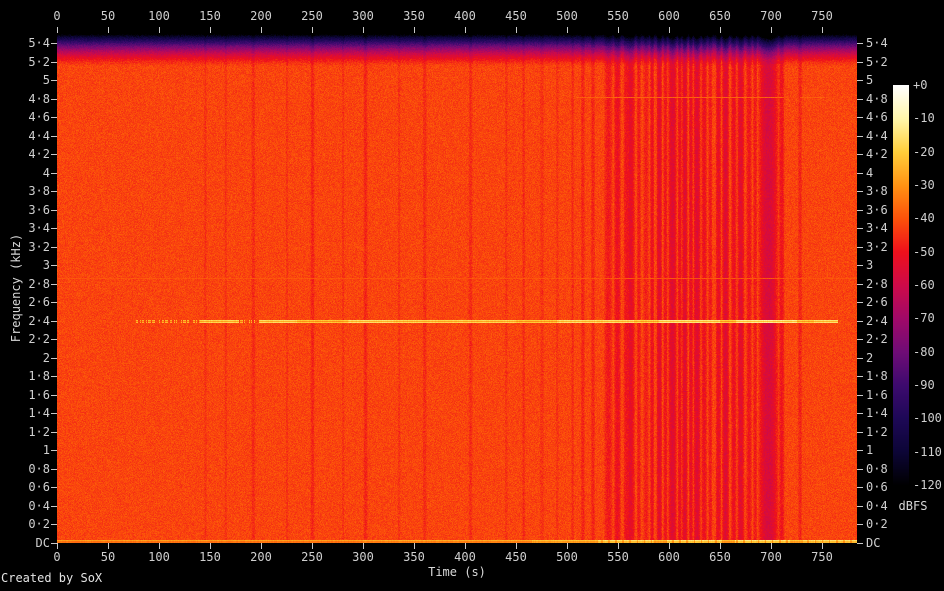  Describe the element at coordinates (877, 431) in the screenshot. I see `freq-tick-label: 1·2` at that location.